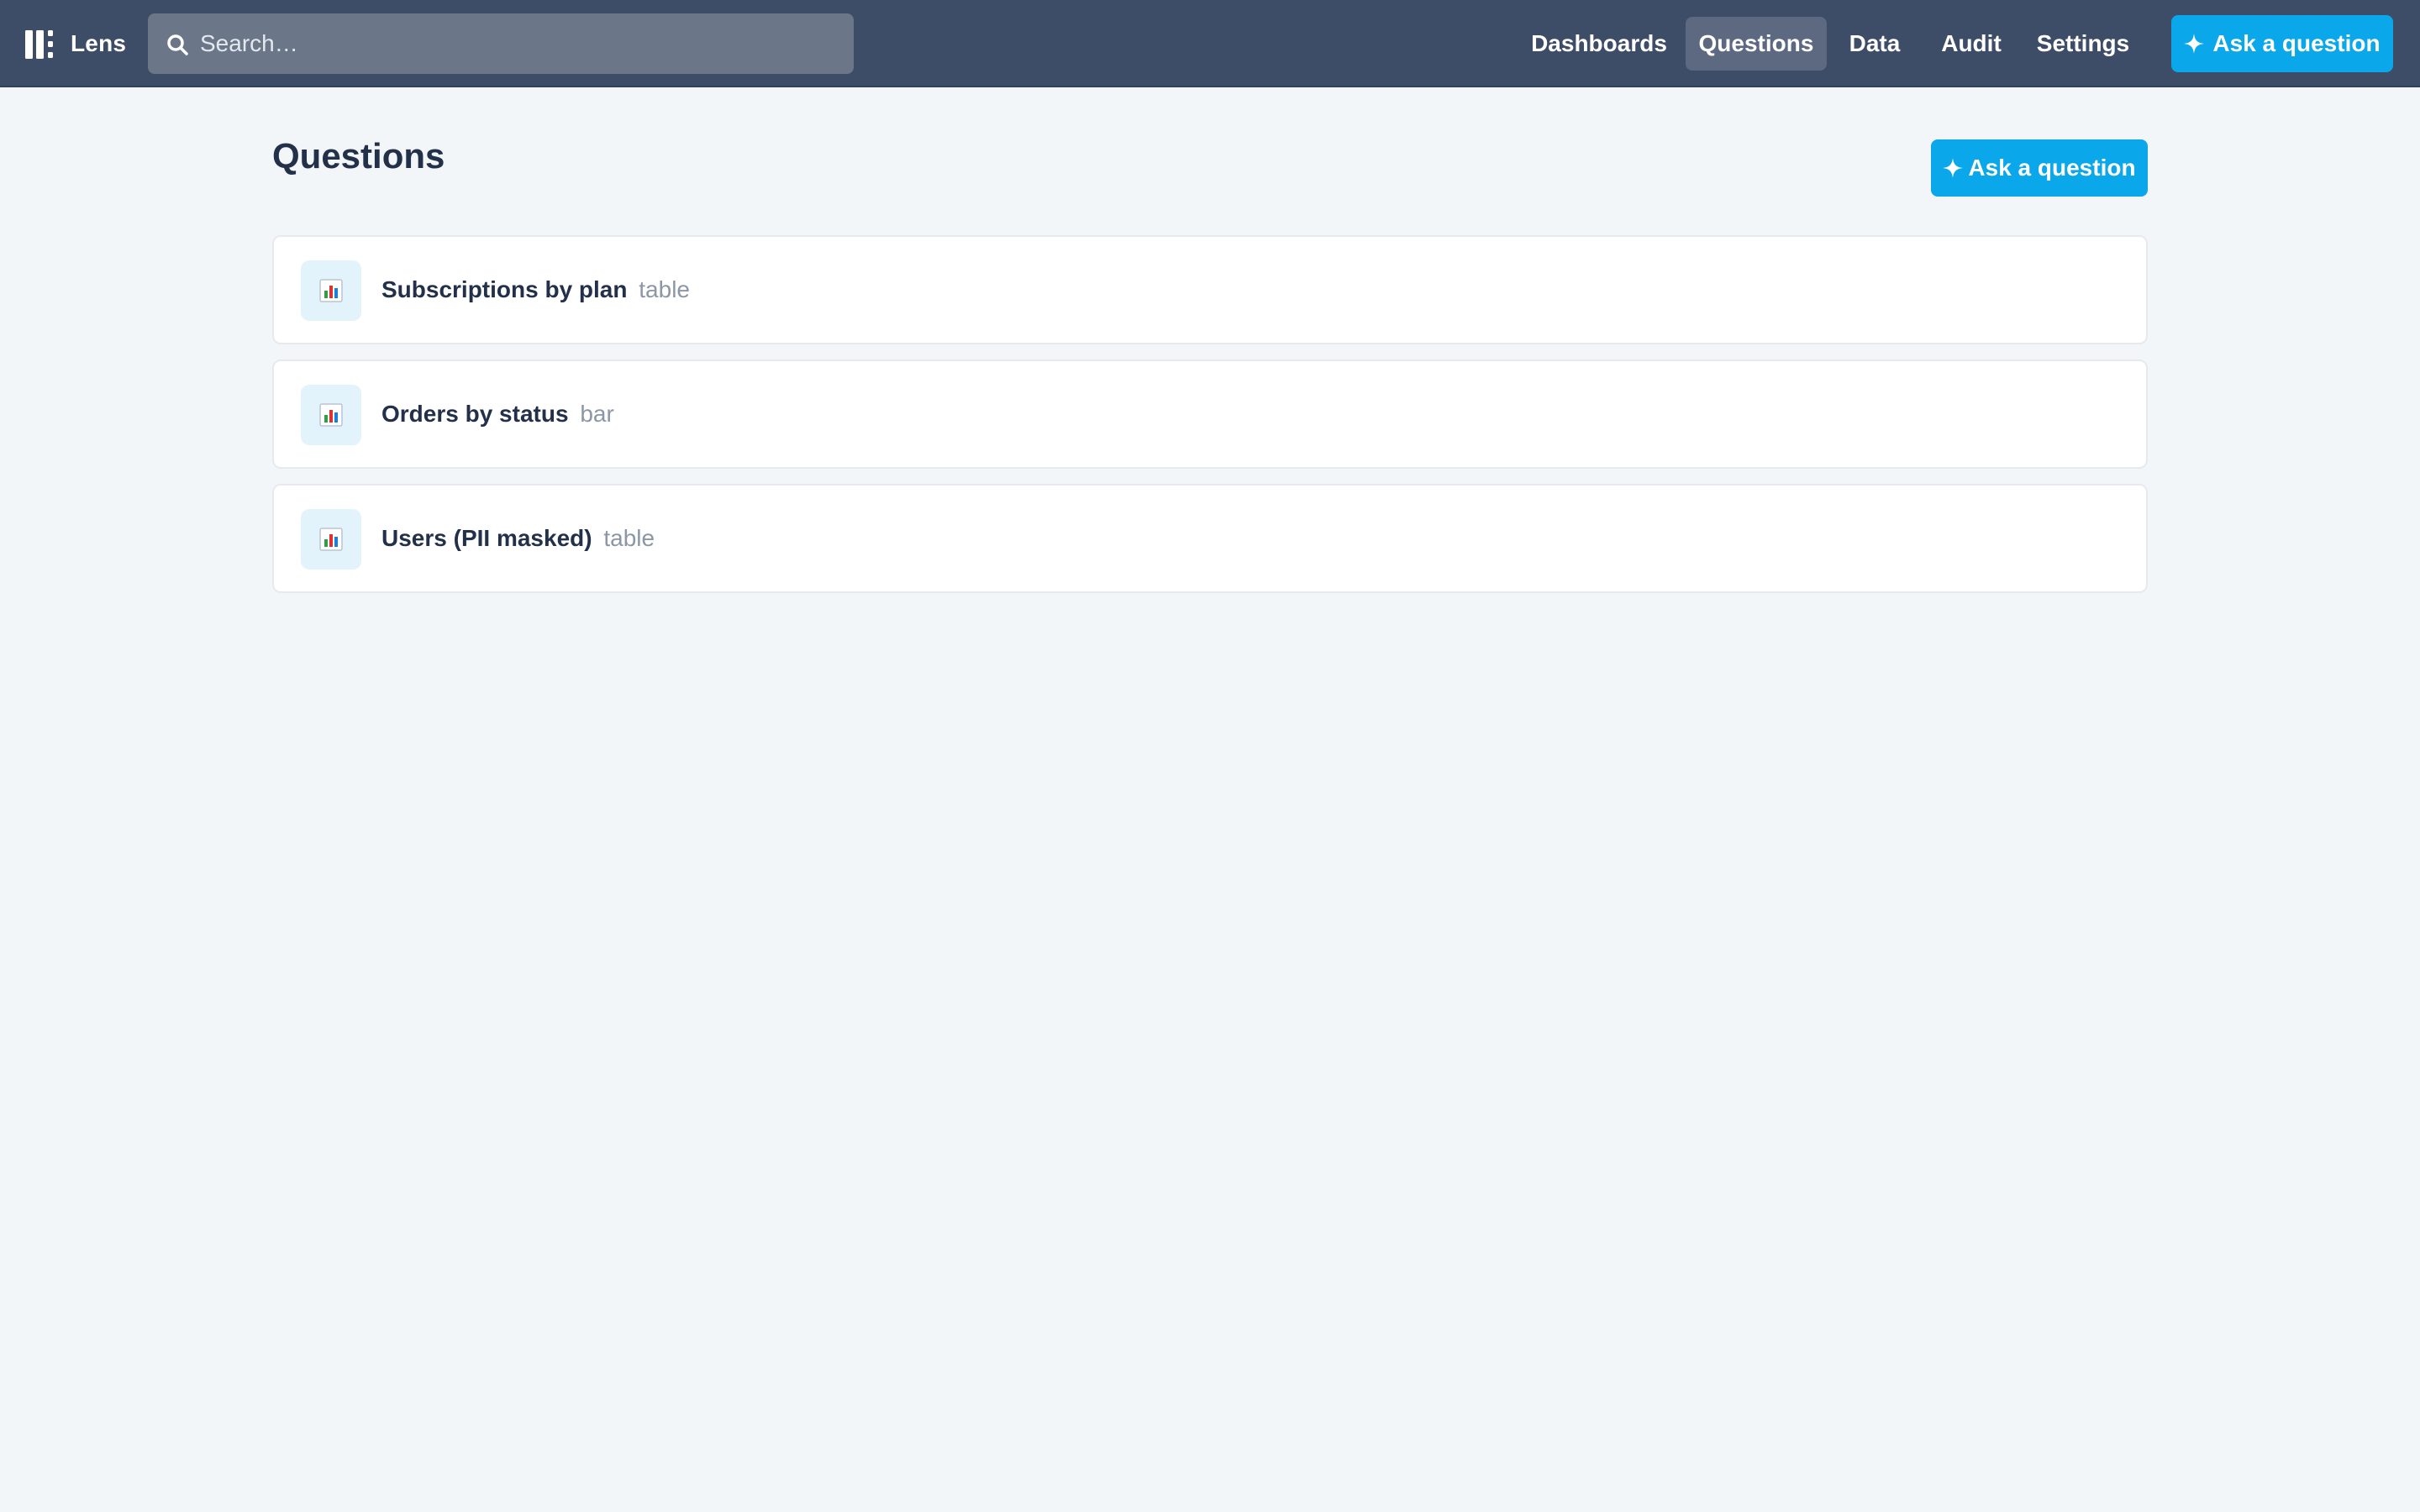 This screenshot has width=2420, height=1512. Describe the element at coordinates (1210, 289) in the screenshot. I see `question-row: Subscriptions by plan table` at that location.